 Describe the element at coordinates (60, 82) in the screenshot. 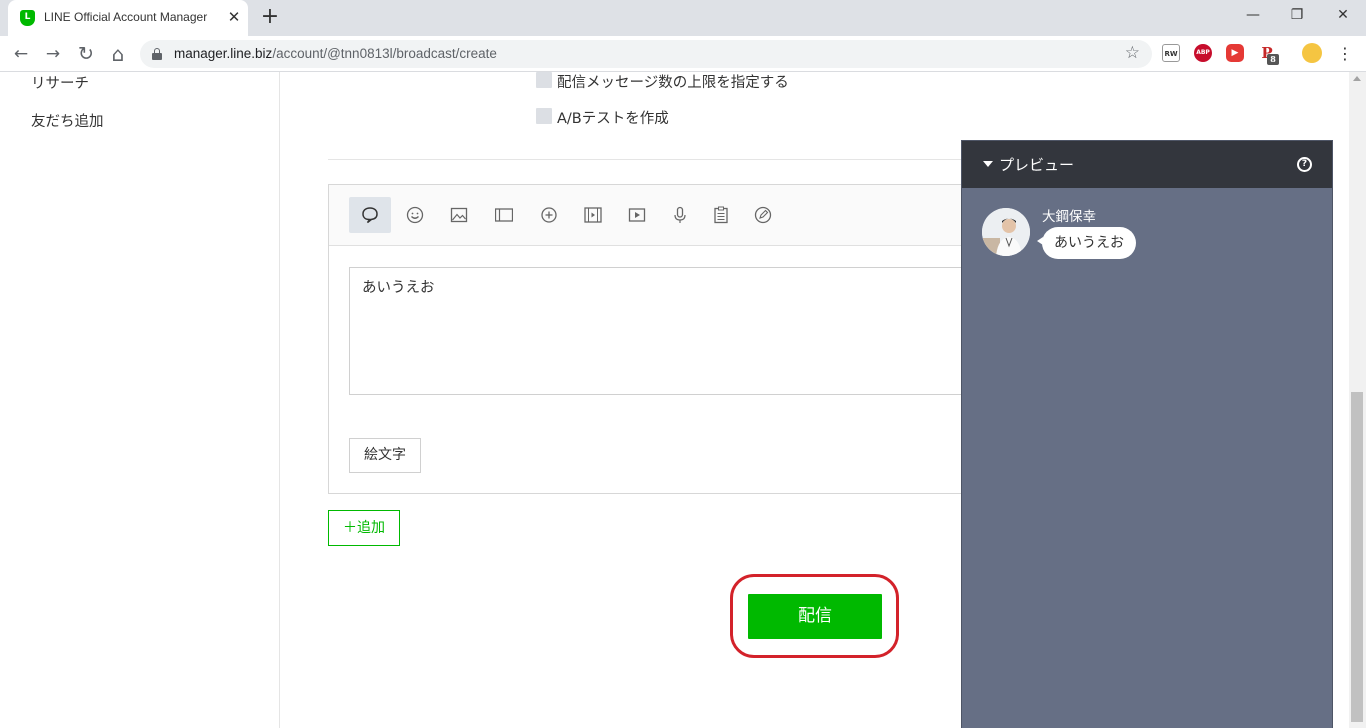

I see `sidebar-item-research: リサーチ` at that location.